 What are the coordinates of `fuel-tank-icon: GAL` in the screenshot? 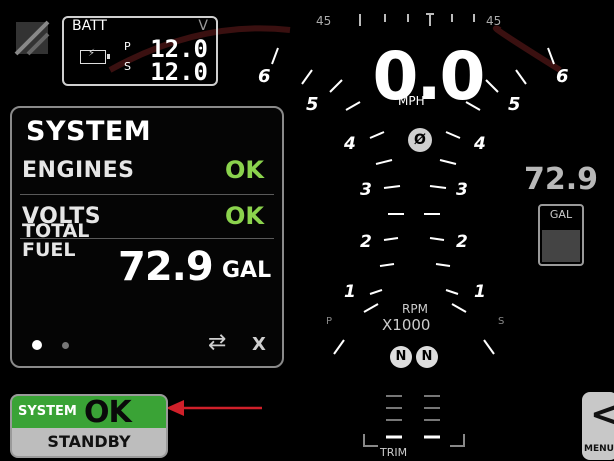 It's located at (561, 235).